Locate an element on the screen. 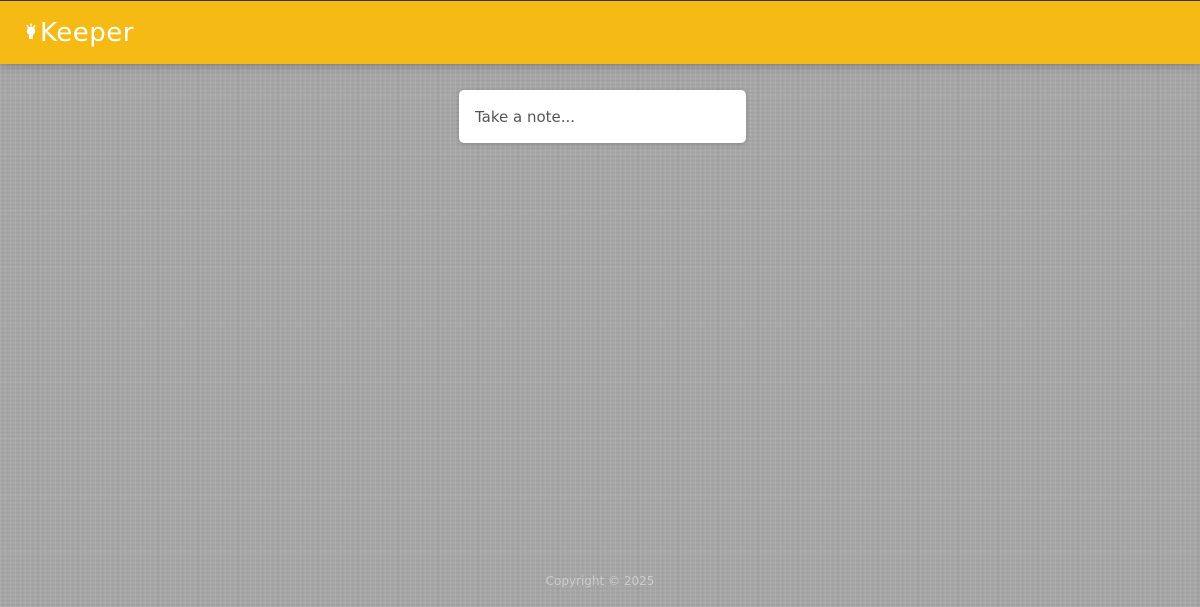  create-note-area is located at coordinates (602, 116).